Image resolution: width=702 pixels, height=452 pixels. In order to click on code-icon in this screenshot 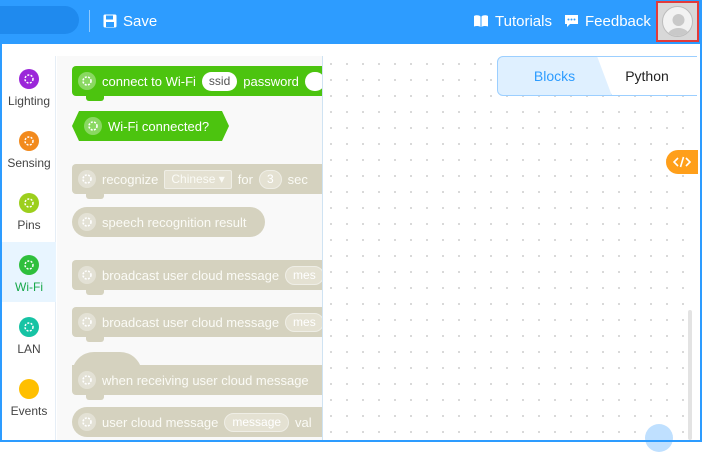, I will do `click(682, 162)`.